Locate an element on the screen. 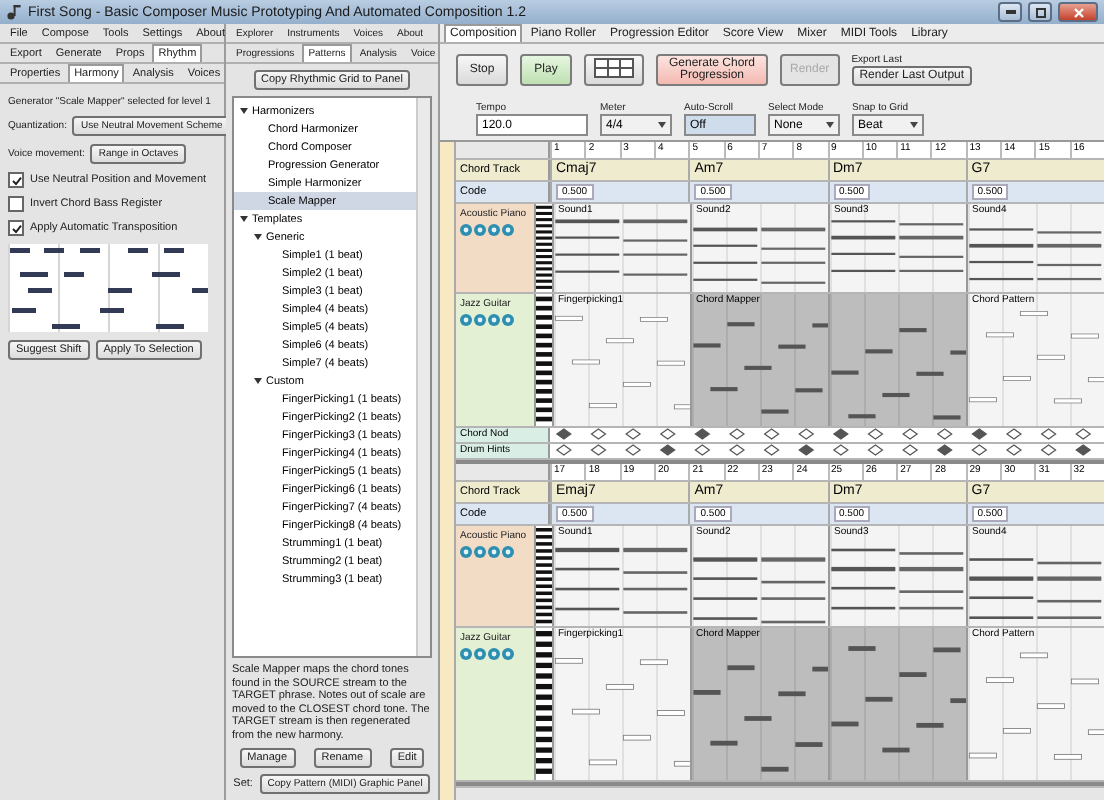 The height and width of the screenshot is (800, 1104). maximize-icon is located at coordinates (1040, 12).